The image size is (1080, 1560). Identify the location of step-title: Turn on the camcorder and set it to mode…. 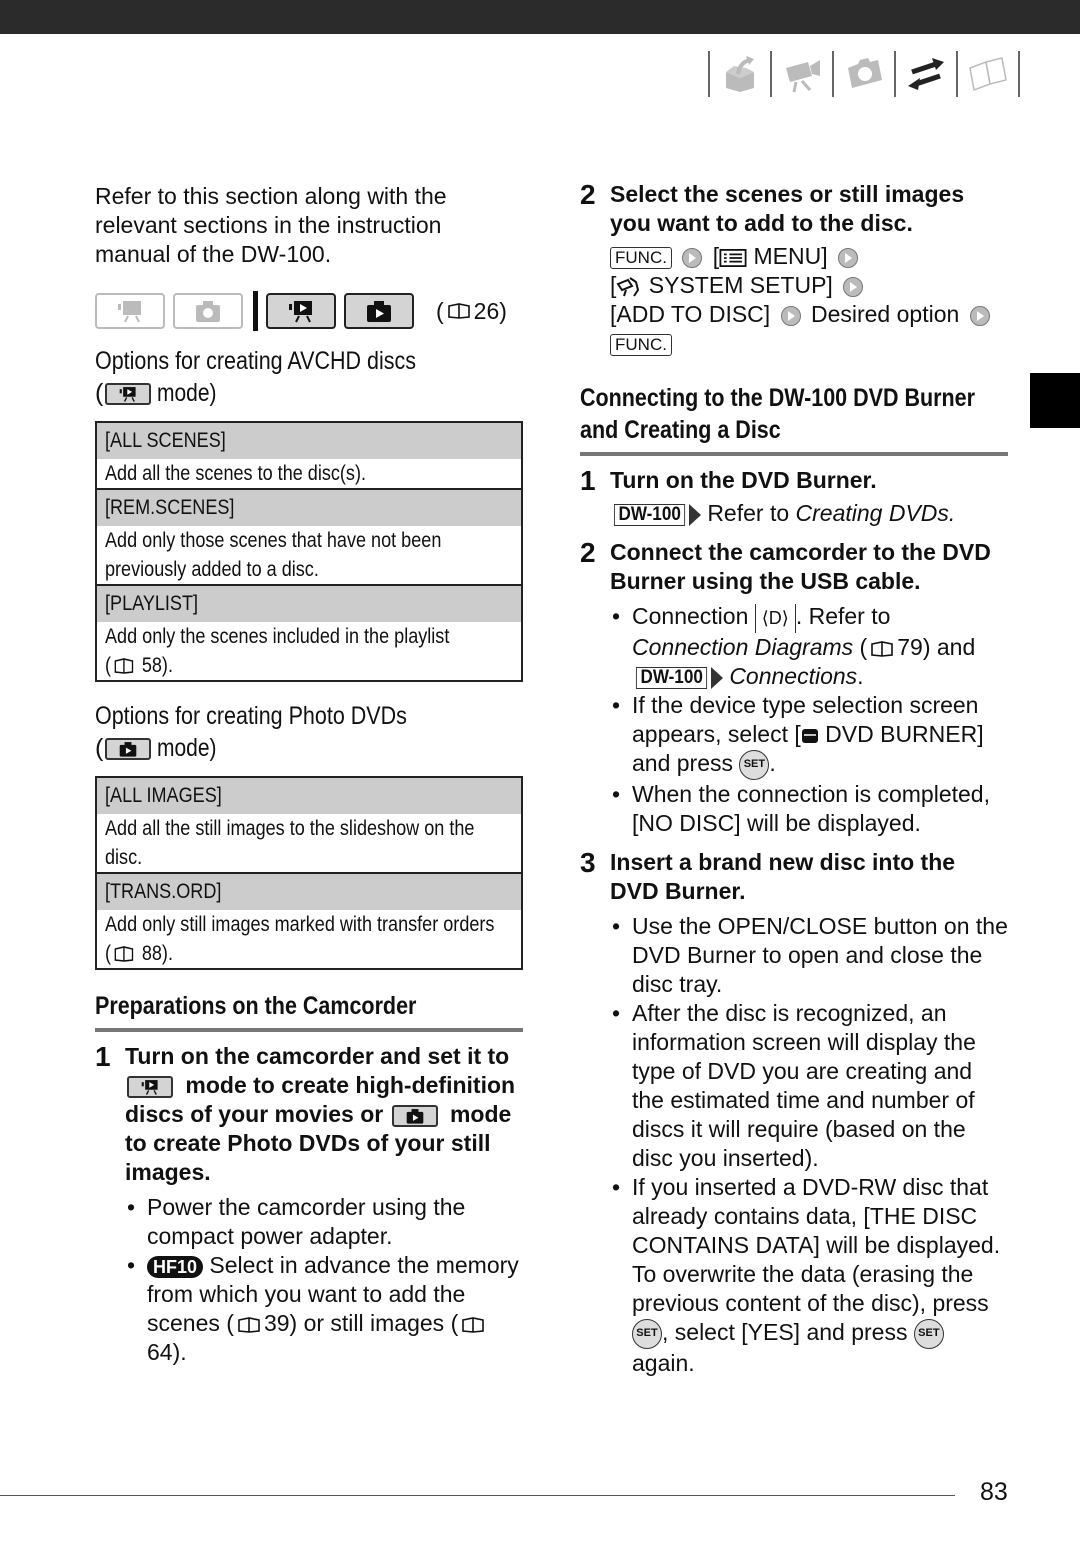
(320, 1114).